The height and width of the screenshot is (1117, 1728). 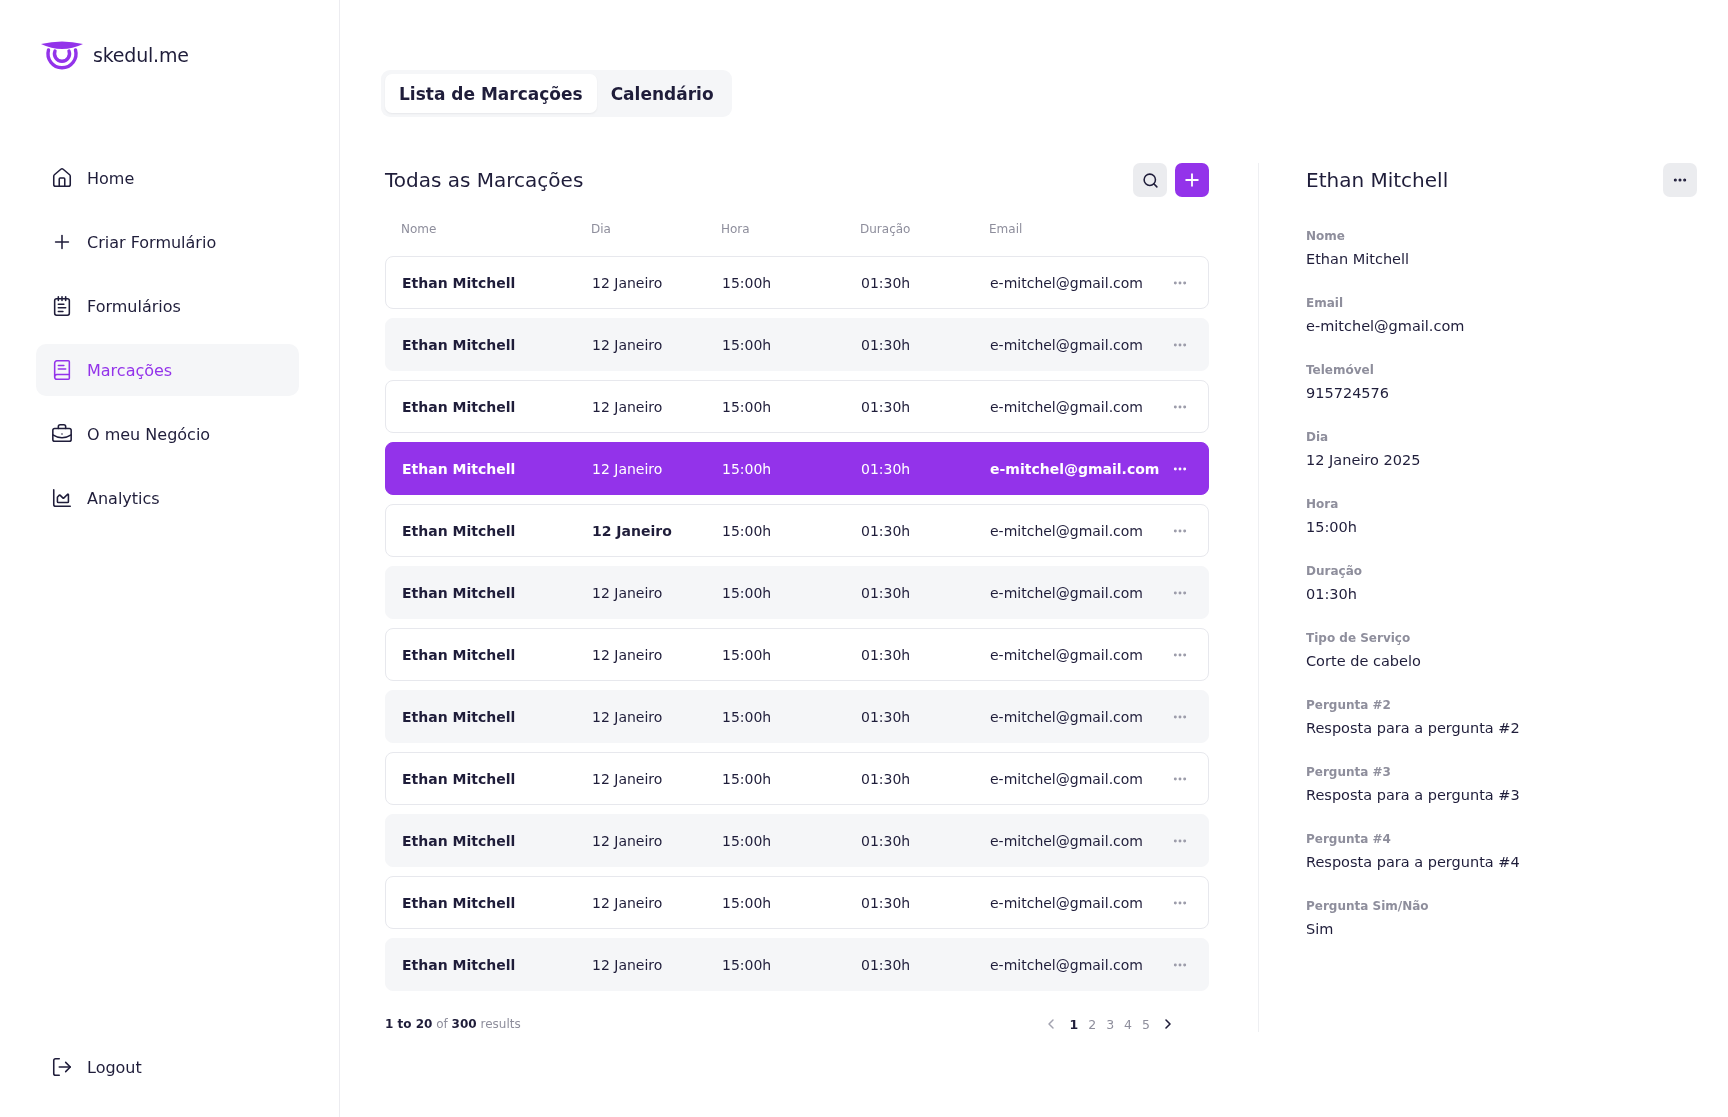 What do you see at coordinates (886, 229) in the screenshot?
I see `column-header: Duração` at bounding box center [886, 229].